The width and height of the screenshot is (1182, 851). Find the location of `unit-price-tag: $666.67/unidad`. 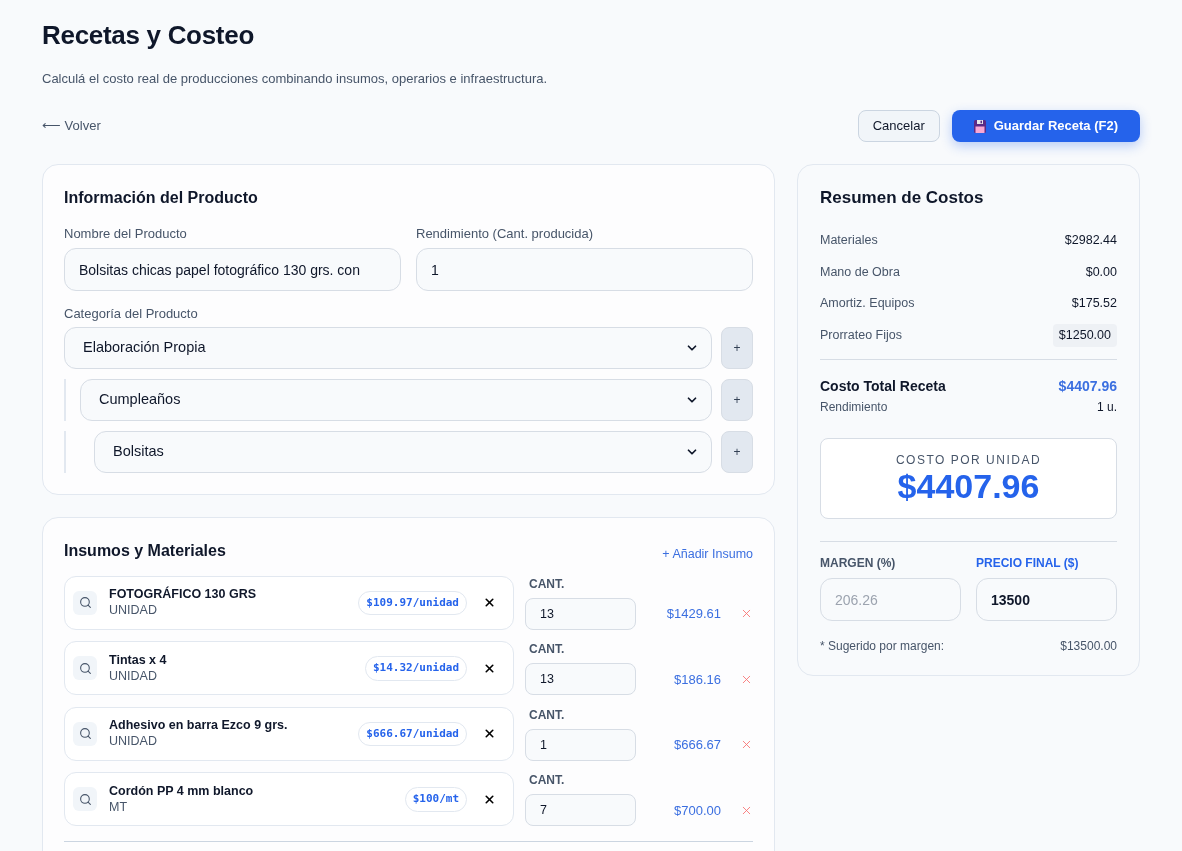

unit-price-tag: $666.67/unidad is located at coordinates (412, 733).